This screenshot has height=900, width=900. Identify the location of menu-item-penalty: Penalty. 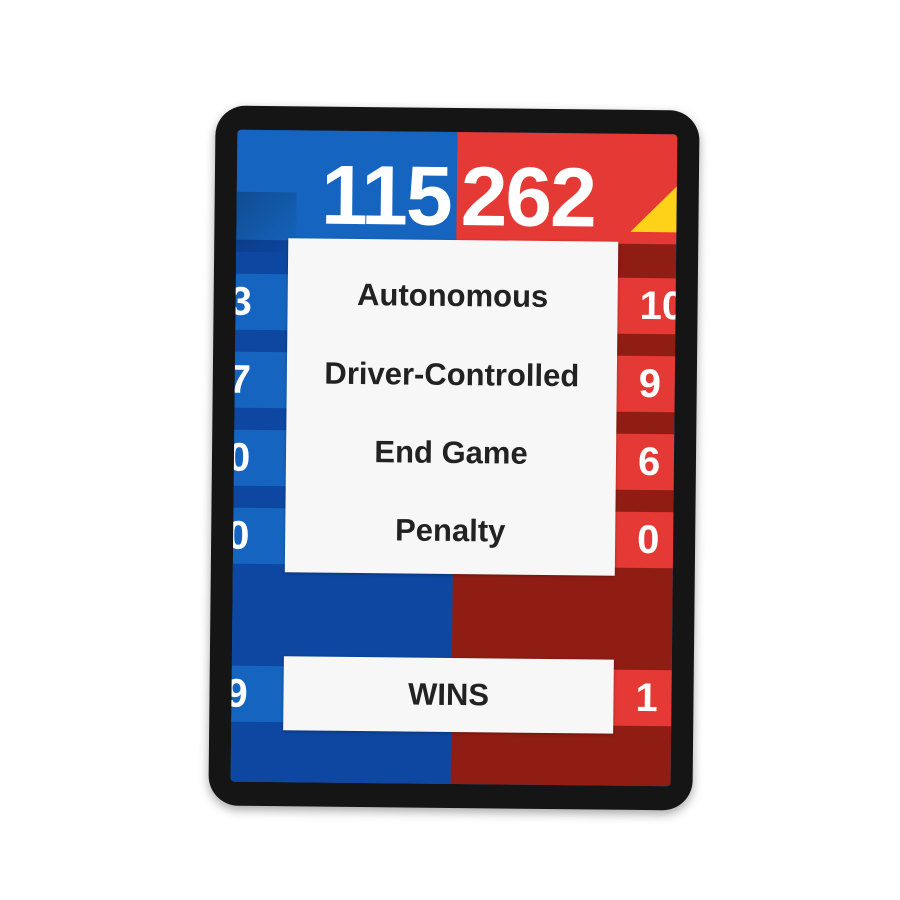
(450, 530).